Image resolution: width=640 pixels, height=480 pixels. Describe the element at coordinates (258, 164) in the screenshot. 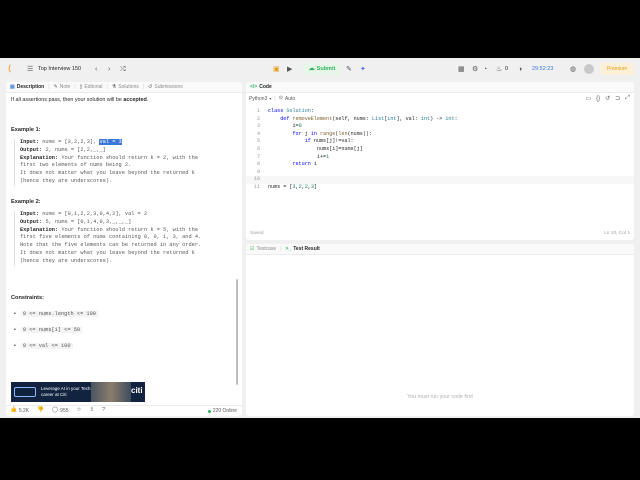

I see `line-number: 8` at that location.